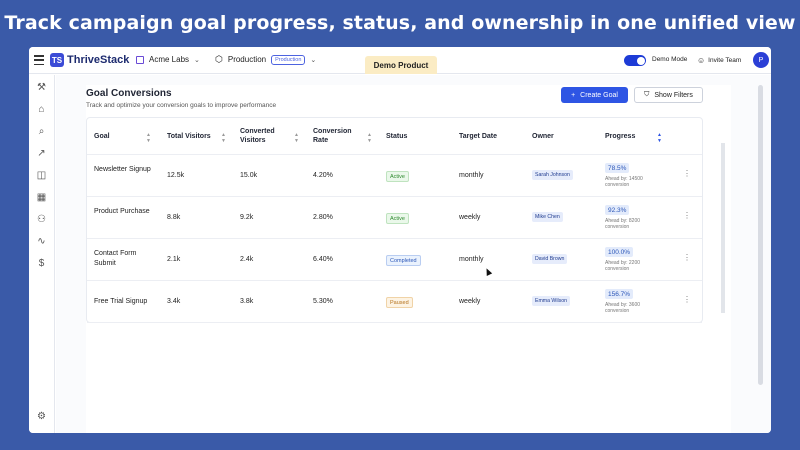  I want to click on progress-ahead: Ahead by: 14500 conversion, so click(624, 182).